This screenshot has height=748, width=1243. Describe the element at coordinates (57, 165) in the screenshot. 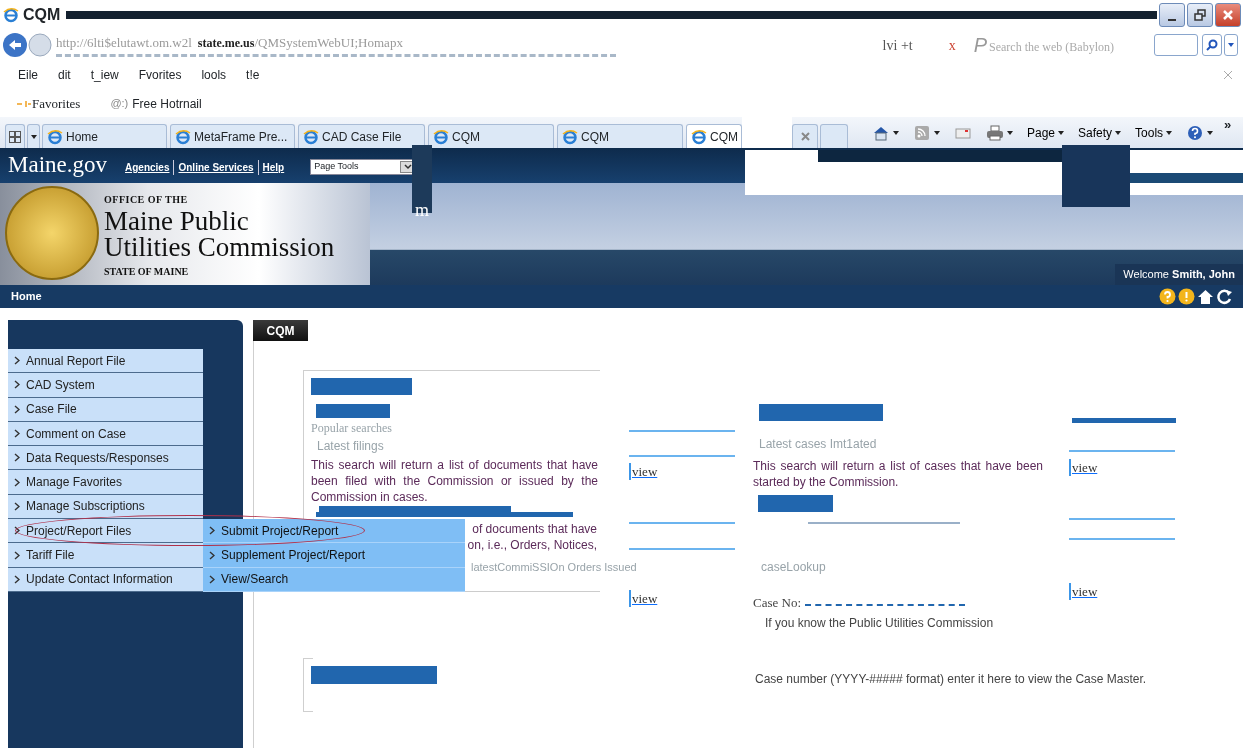

I see `site-logo: Maine.gov` at that location.